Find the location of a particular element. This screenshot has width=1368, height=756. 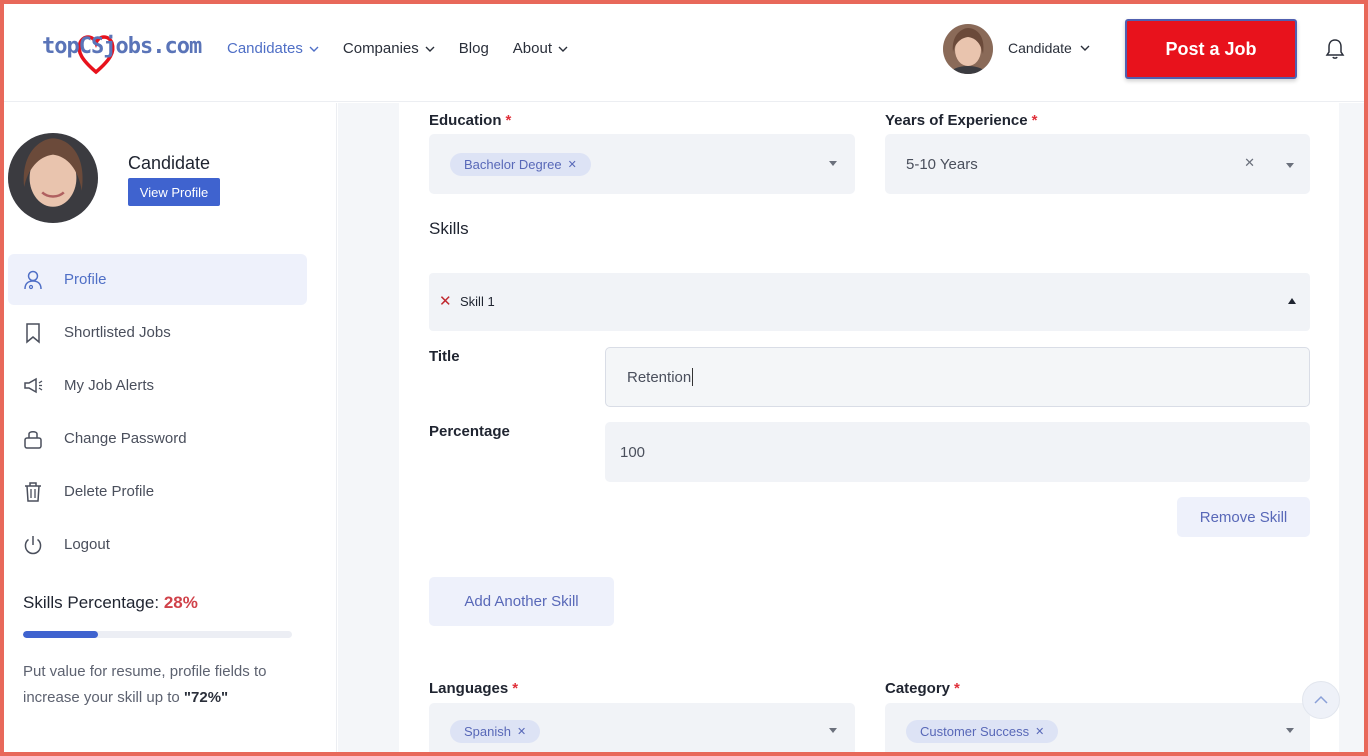

logo-text: topCSjobs.com is located at coordinates (122, 46).